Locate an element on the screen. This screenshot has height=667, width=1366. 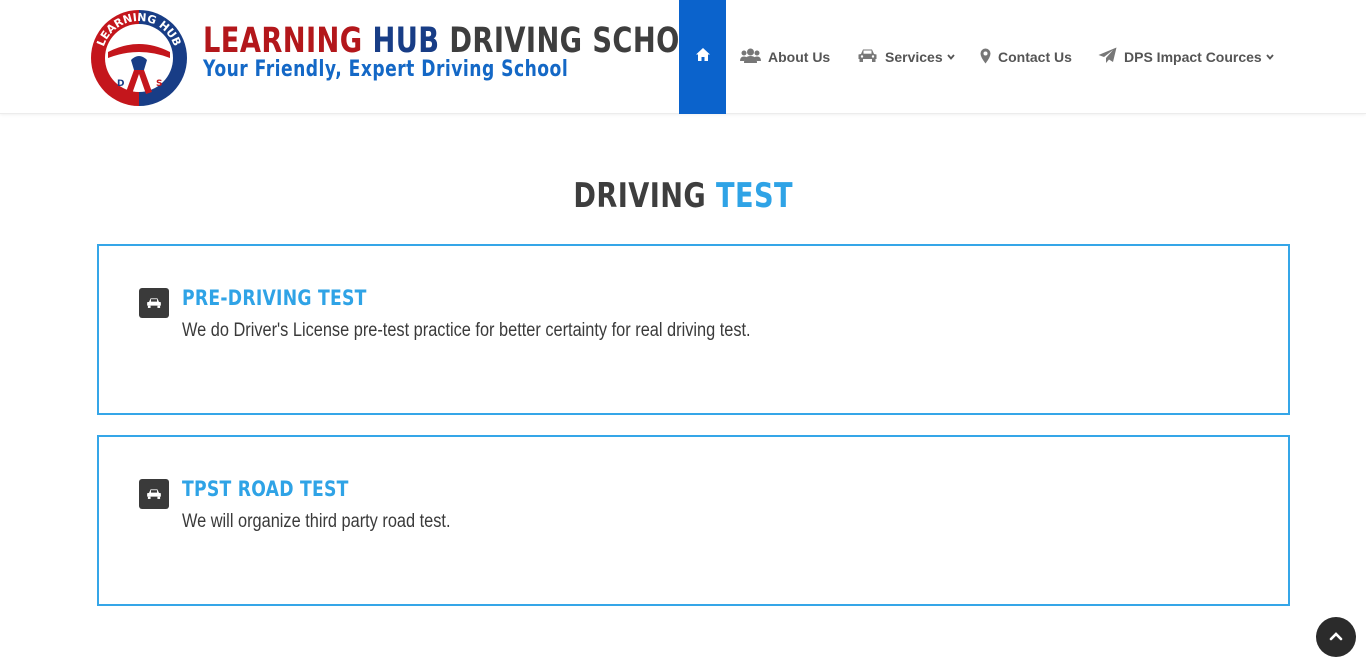
chevron-up-icon is located at coordinates (1336, 637).